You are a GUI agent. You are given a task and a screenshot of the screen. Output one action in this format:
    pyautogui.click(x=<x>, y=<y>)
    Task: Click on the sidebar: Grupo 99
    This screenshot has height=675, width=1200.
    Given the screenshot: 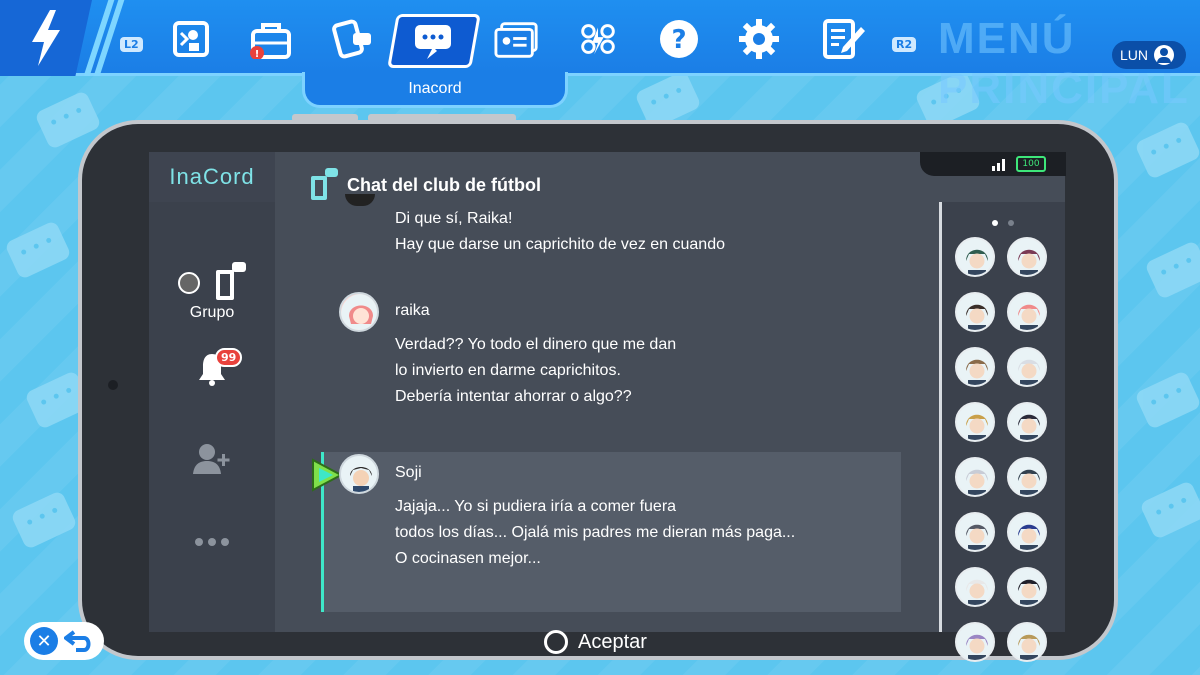 What is the action you would take?
    pyautogui.click(x=212, y=417)
    